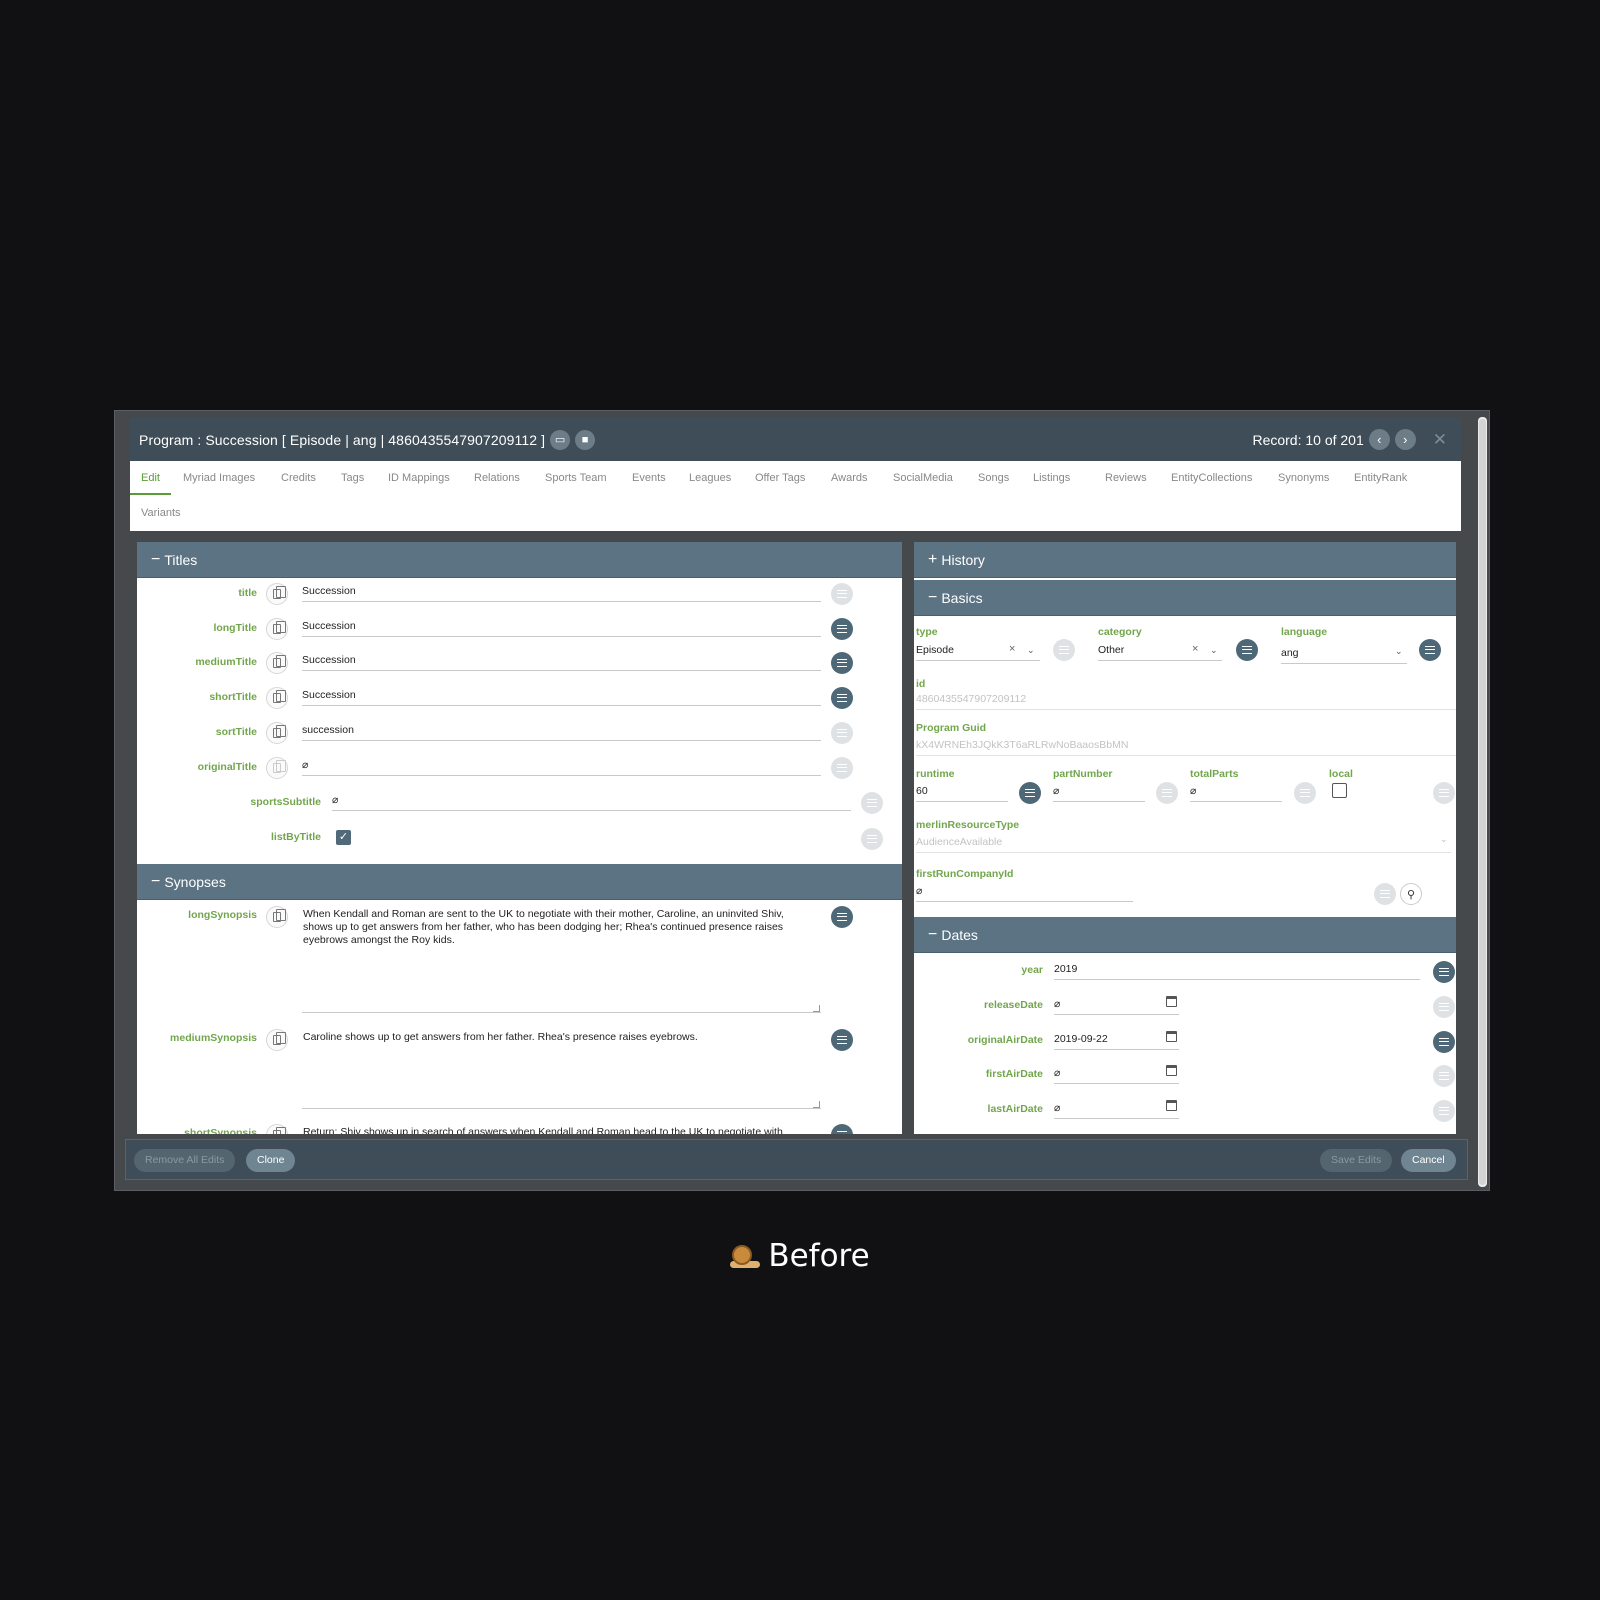 The width and height of the screenshot is (1600, 1600). I want to click on originalairdate-input: 2019-09-22, so click(1116, 1041).